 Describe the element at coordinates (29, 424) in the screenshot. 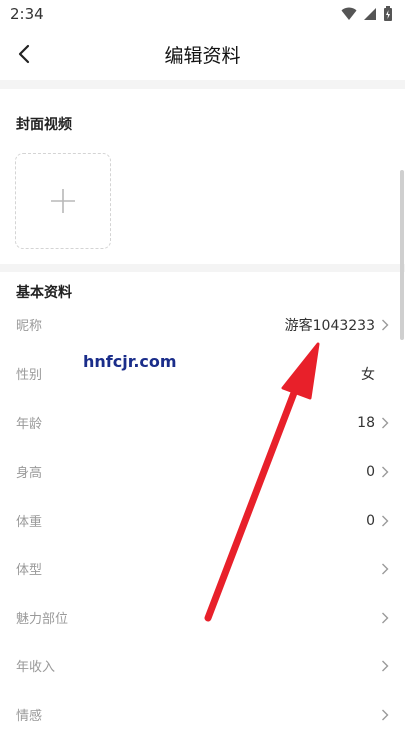

I see `profile-row-label: 年龄` at that location.